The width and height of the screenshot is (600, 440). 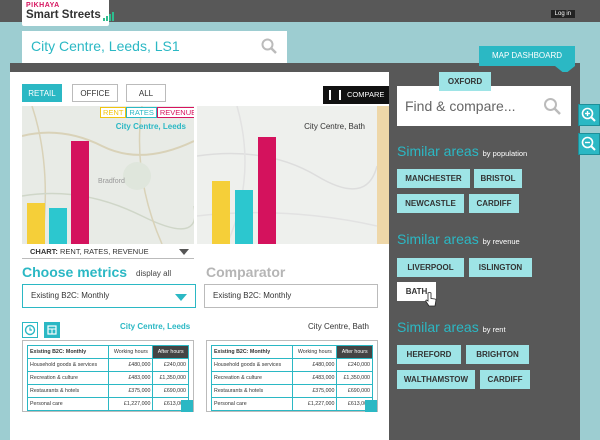 What do you see at coordinates (429, 354) in the screenshot?
I see `area-chip-hereford: HEREFORD` at bounding box center [429, 354].